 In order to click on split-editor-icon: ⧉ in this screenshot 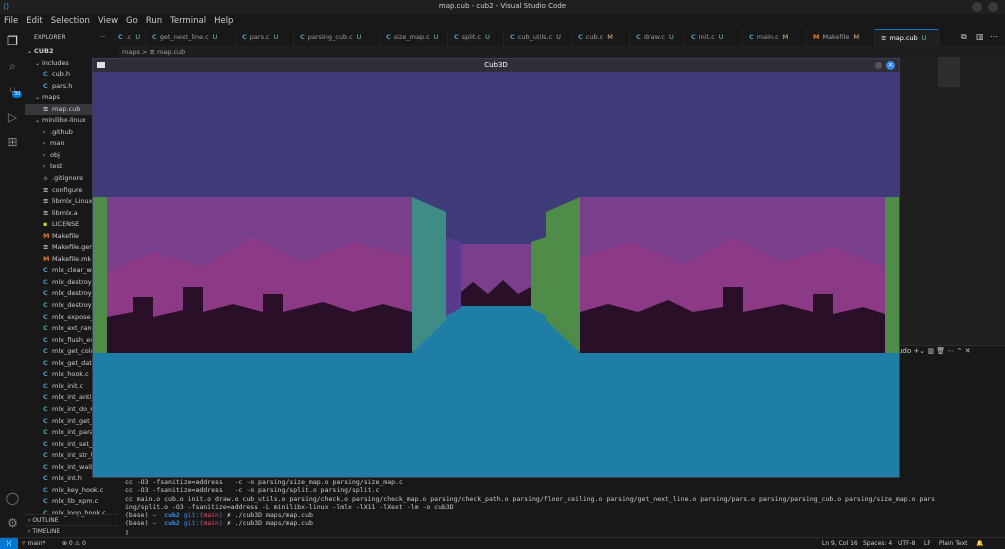, I will do `click(964, 37)`.